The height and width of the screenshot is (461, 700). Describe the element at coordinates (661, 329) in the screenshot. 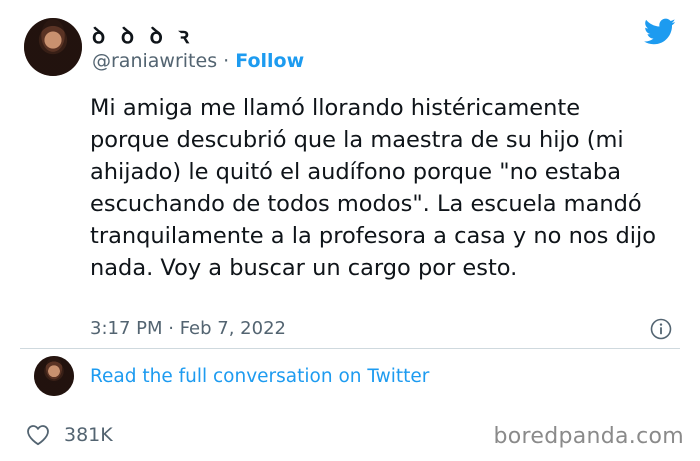

I see `info-icon` at that location.